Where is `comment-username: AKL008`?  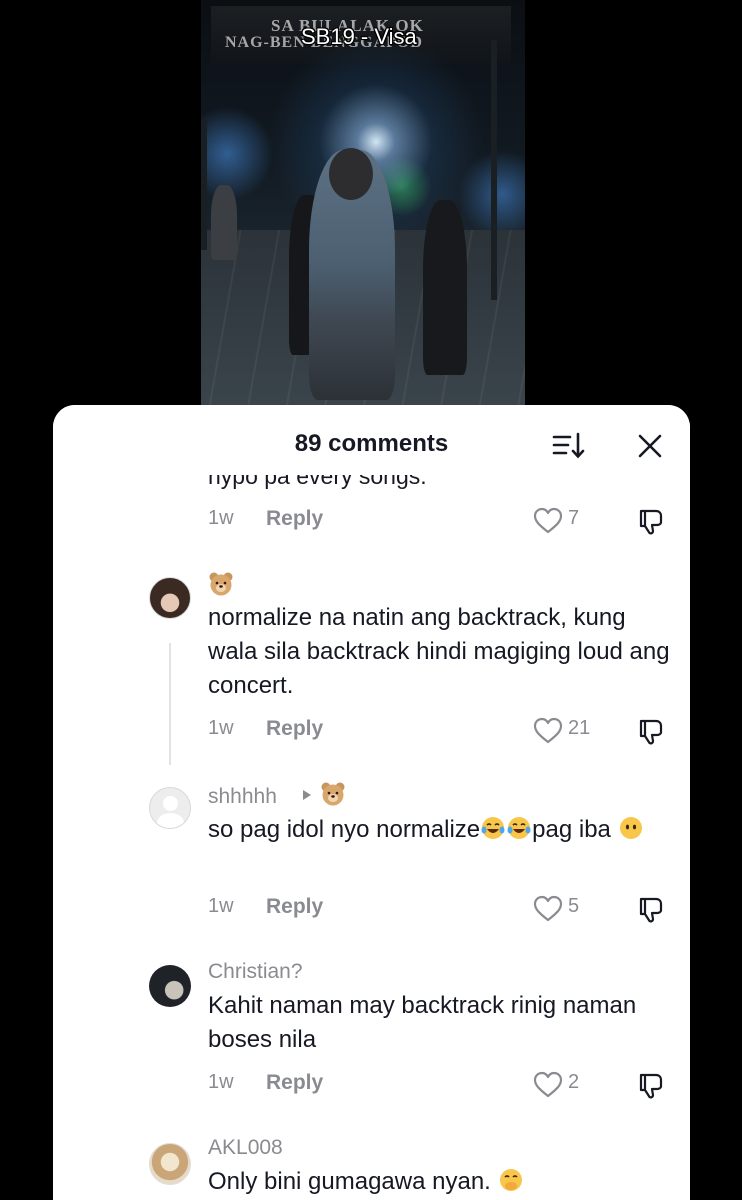 comment-username: AKL008 is located at coordinates (245, 1148).